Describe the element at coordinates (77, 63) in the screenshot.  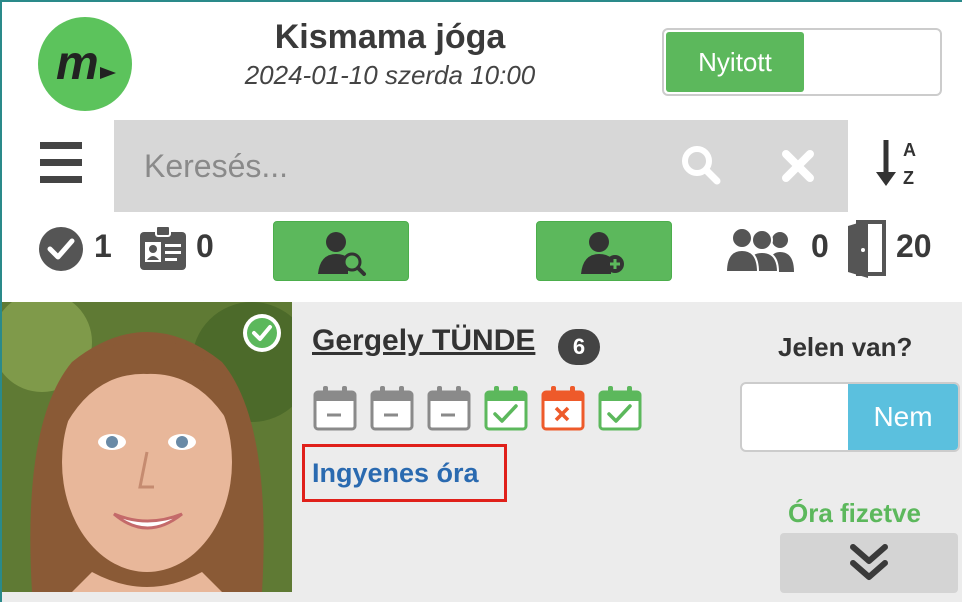
I see `logo-letter: m` at that location.